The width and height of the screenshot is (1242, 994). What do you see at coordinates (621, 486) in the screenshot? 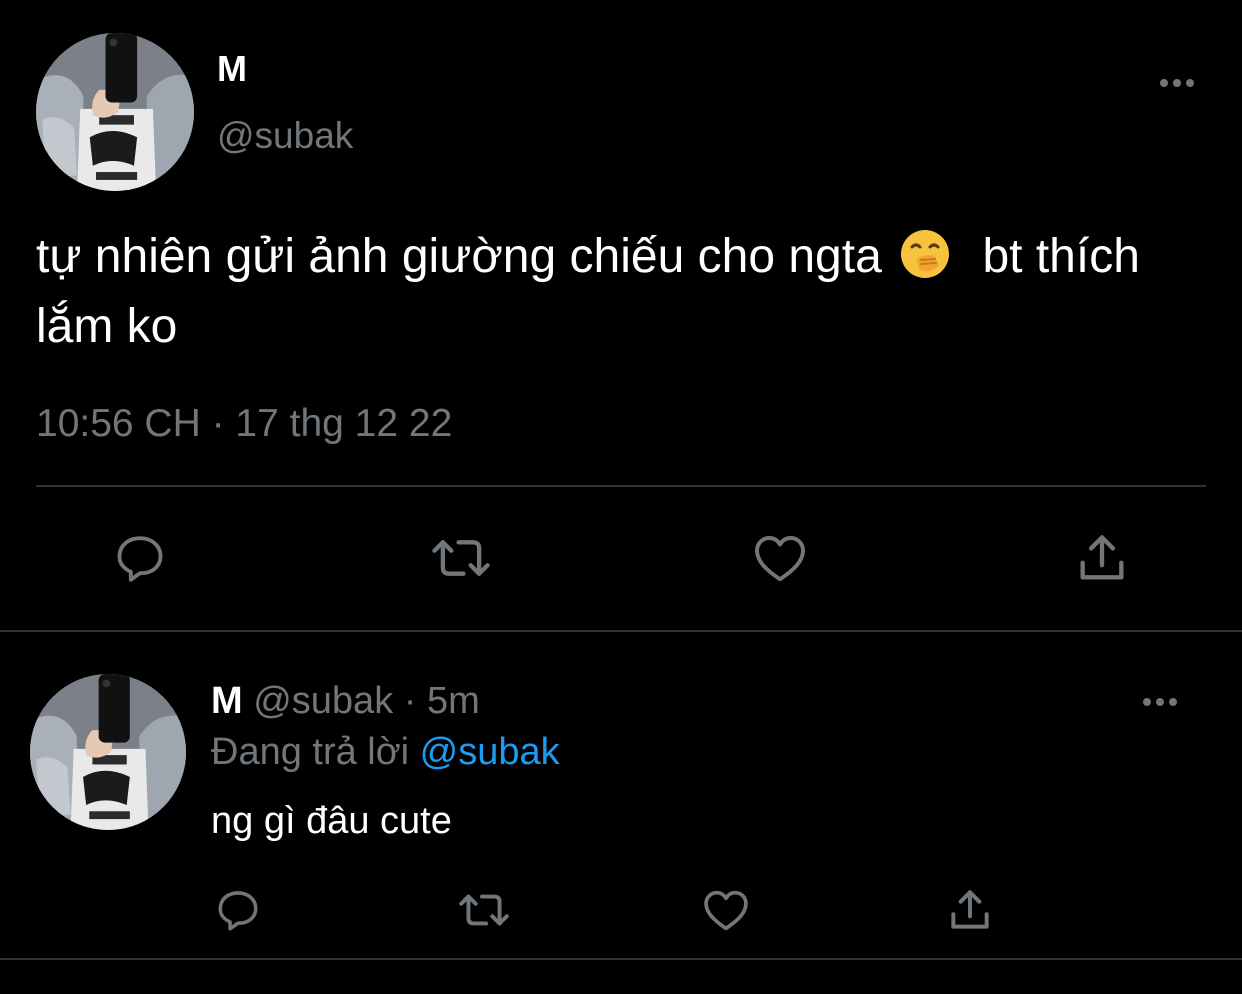
I see `divider` at bounding box center [621, 486].